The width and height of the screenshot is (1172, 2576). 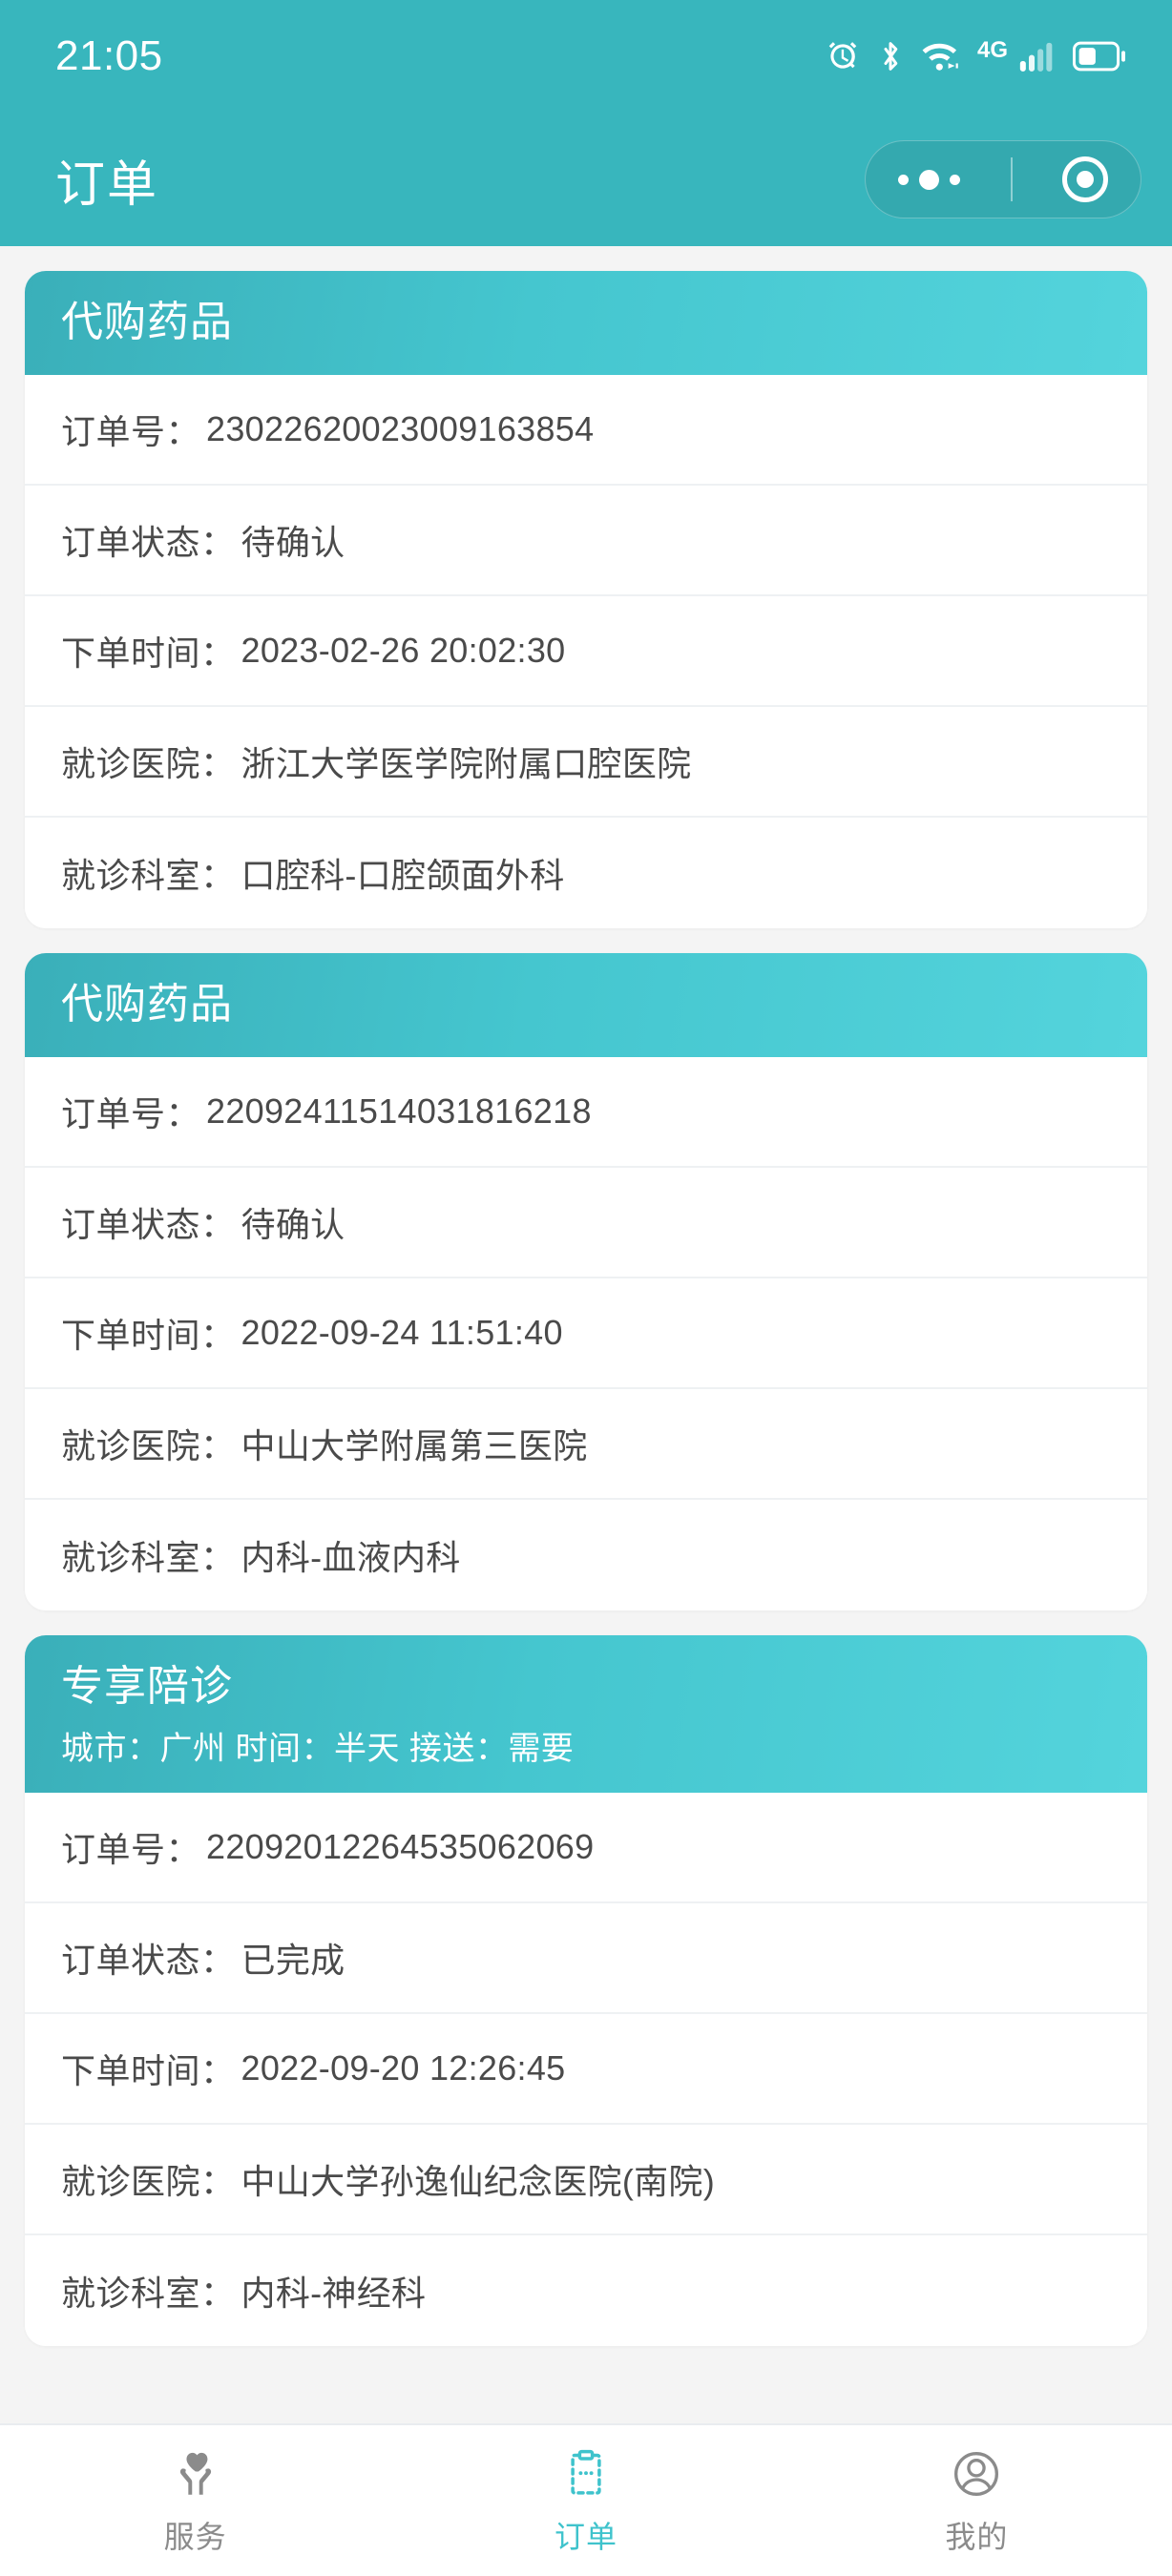 I want to click on hospital-value: 中山大学附属第三医院, so click(x=415, y=1445).